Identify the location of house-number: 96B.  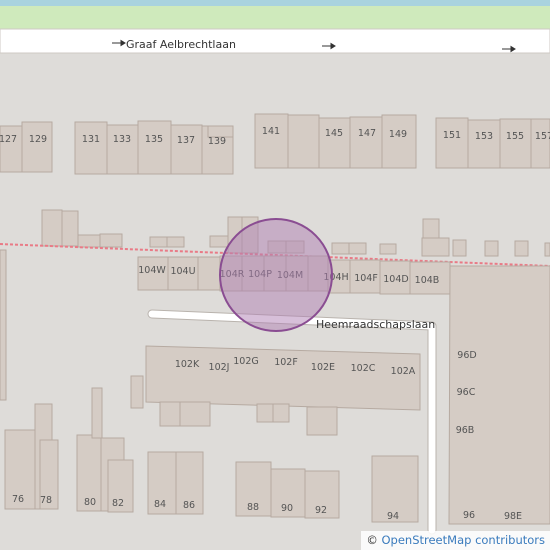
(465, 430).